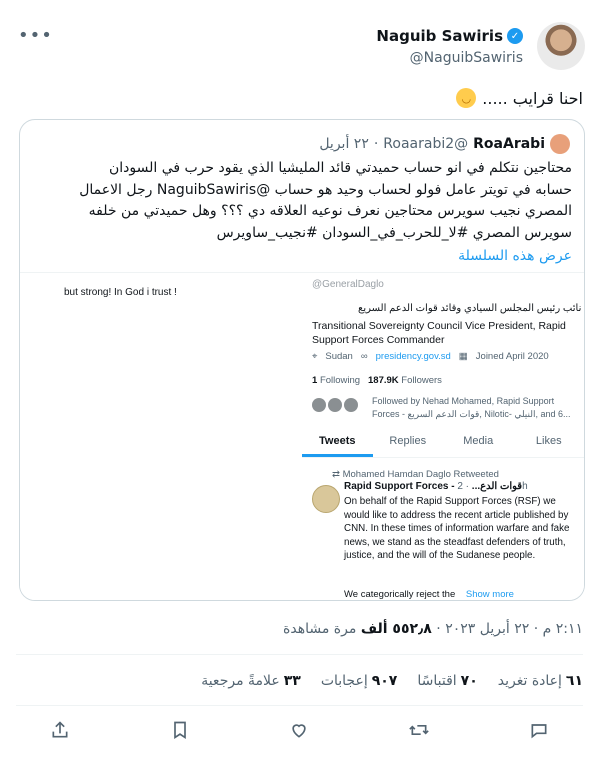 This screenshot has height=760, width=599. Describe the element at coordinates (478, 441) in the screenshot. I see `image-tab-media: Media` at that location.